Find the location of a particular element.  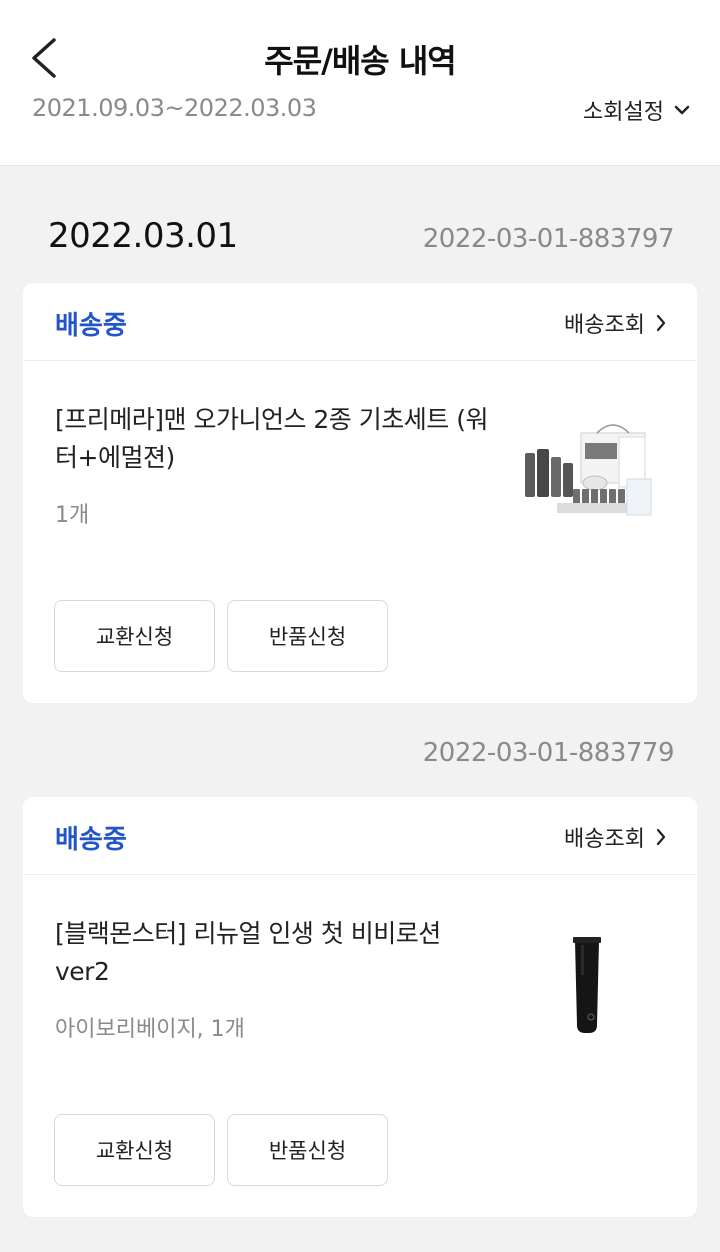

product-option: 아이보리베이지, 1개 is located at coordinates (150, 1029).